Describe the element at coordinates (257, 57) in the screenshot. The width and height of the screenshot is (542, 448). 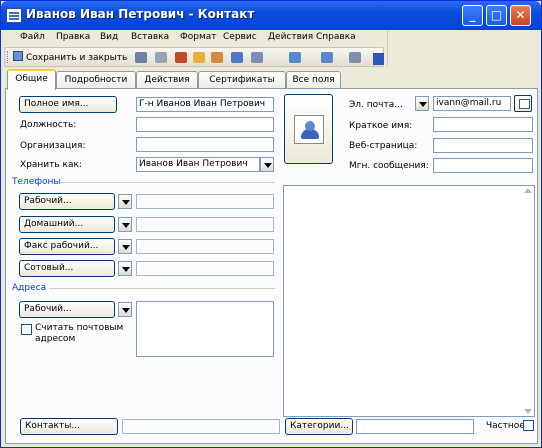
I see `phone-icon` at that location.